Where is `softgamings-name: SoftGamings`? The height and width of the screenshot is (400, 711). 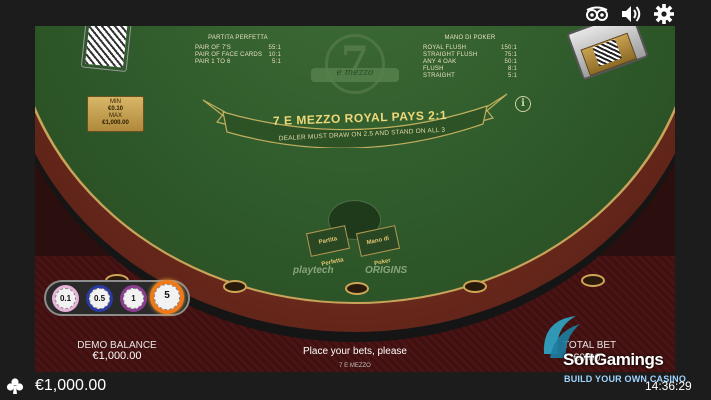 softgamings-name: SoftGamings is located at coordinates (613, 359).